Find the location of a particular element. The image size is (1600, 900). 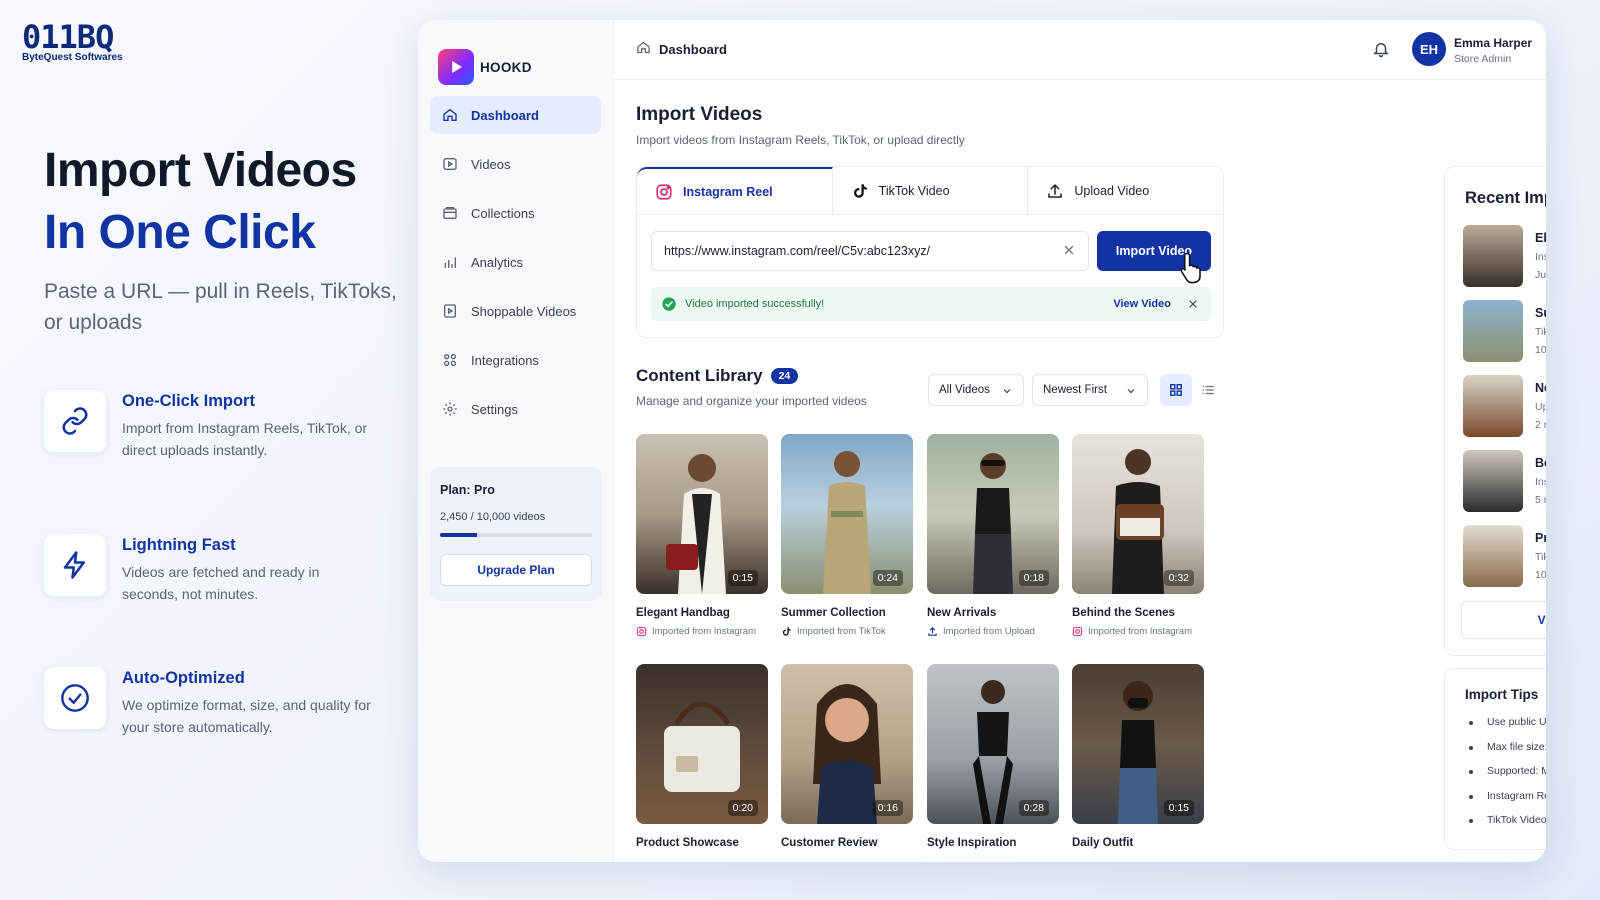

recent-name: Elegant Handbag is located at coordinates (1540, 238).